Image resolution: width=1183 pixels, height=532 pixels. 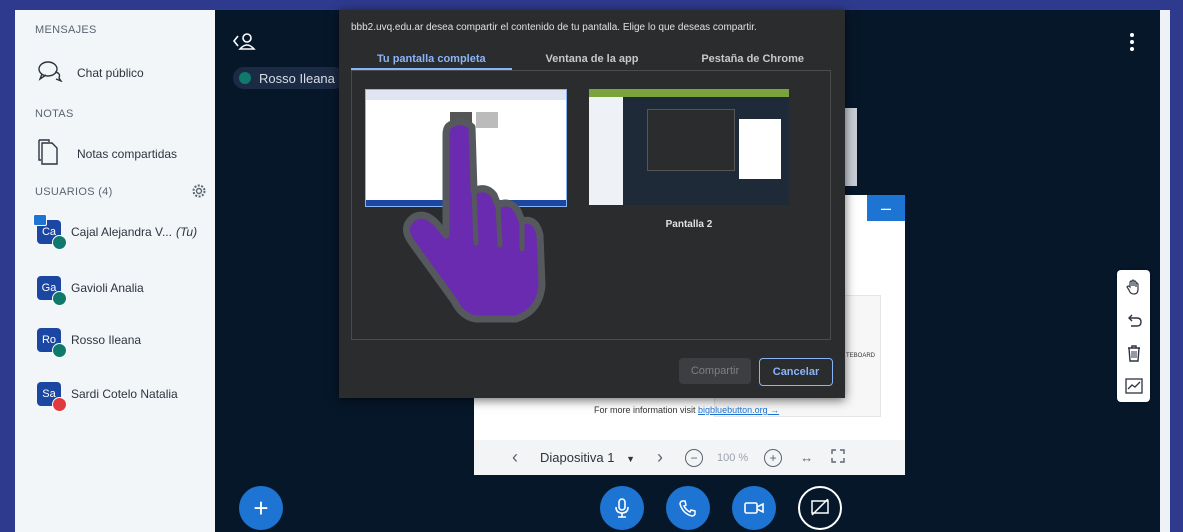 I want to click on screen-2-label: Pantalla 2, so click(x=689, y=224).